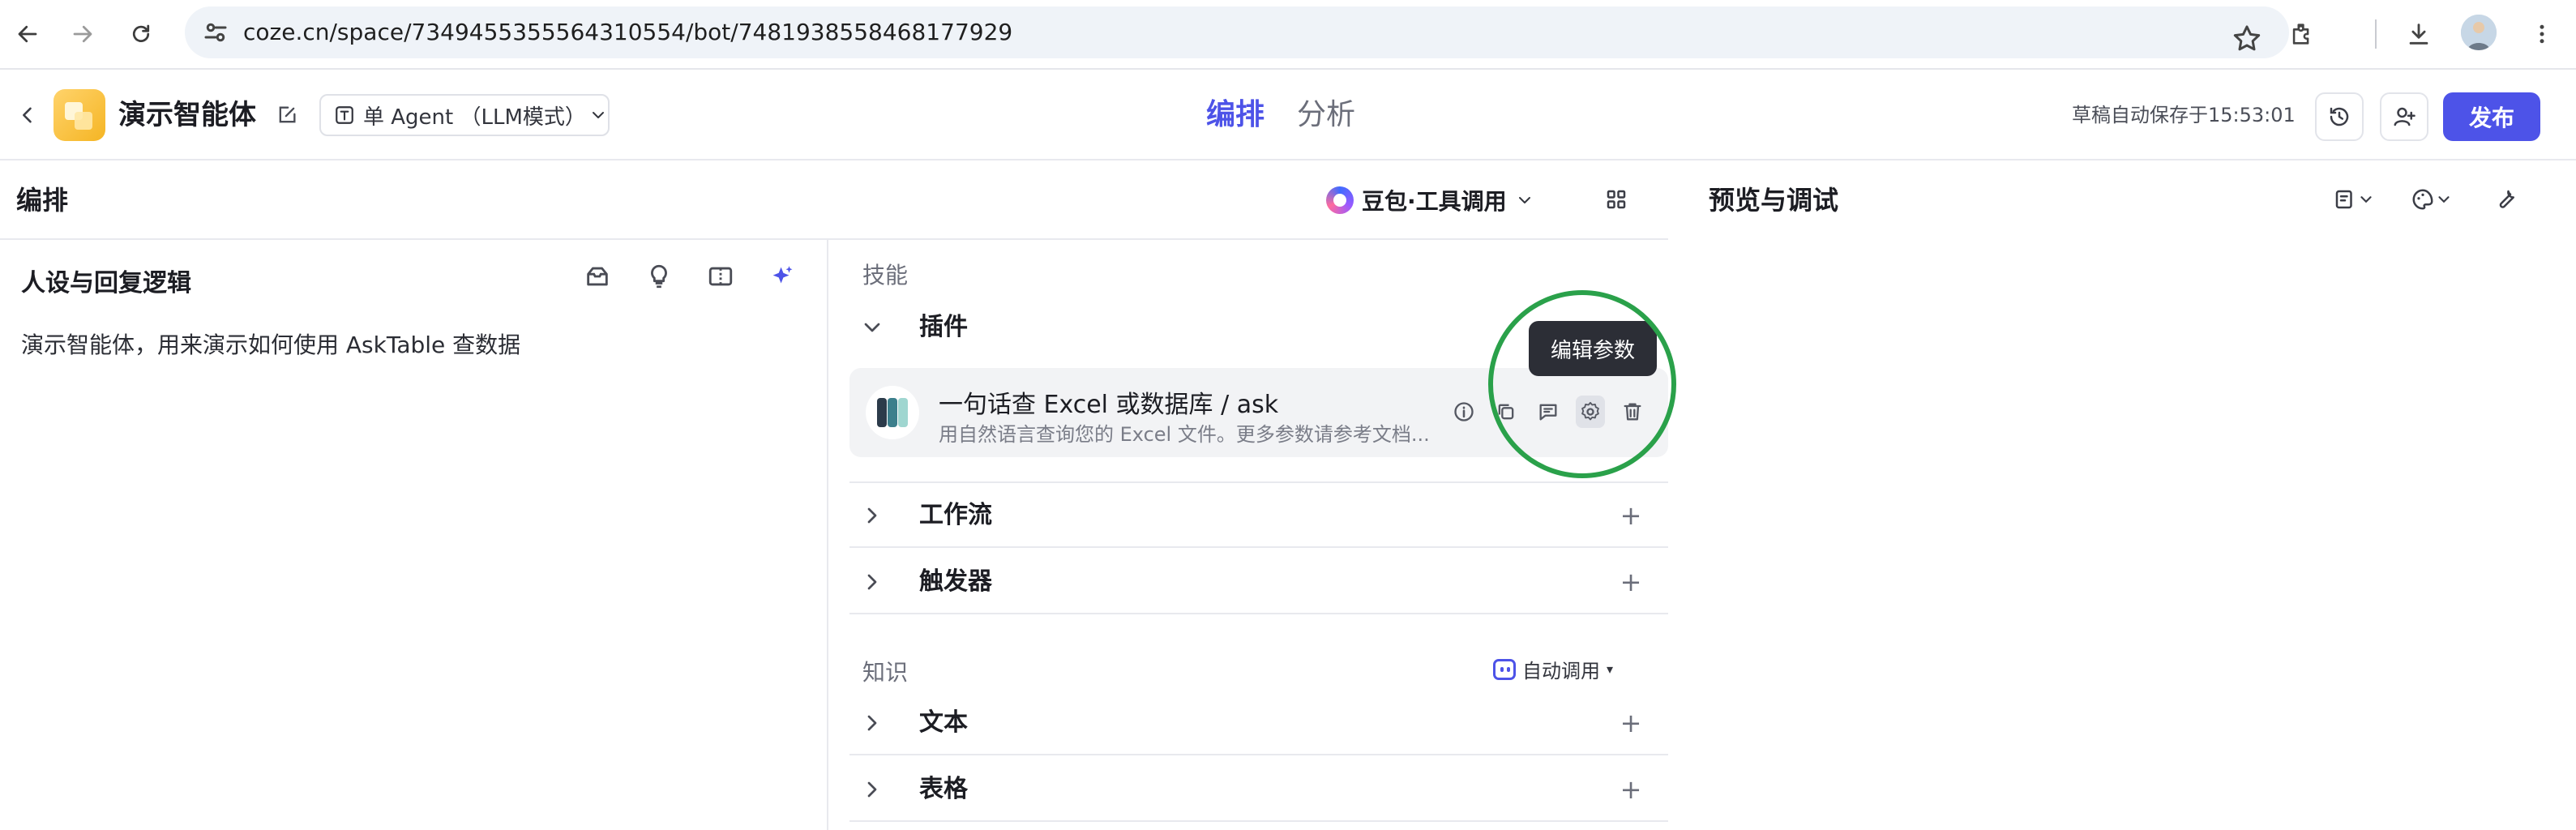  What do you see at coordinates (474, 118) in the screenshot?
I see `agent-mode-label: 单 Agent （LLM模式）` at bounding box center [474, 118].